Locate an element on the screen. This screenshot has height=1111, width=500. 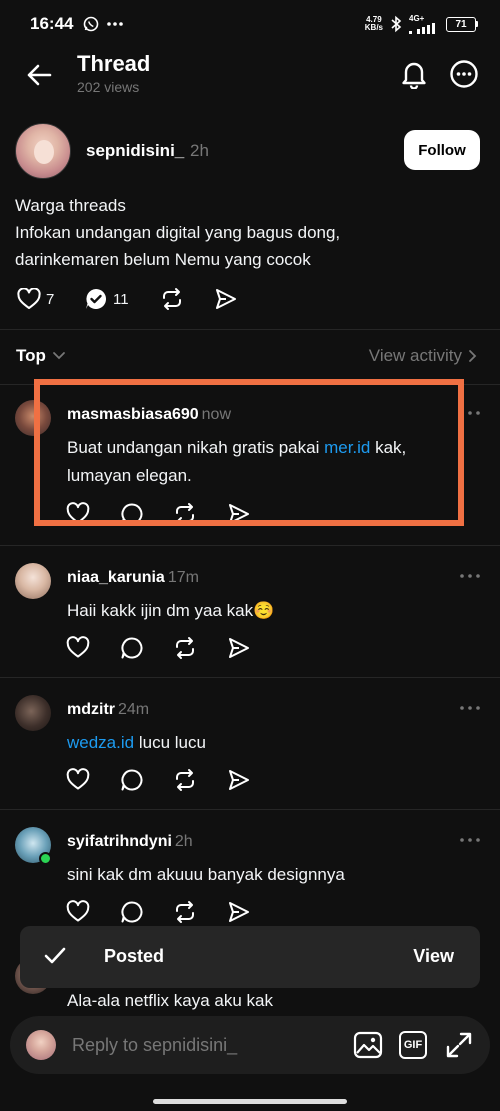
network-type: 4G+ is located at coordinates (417, 18).